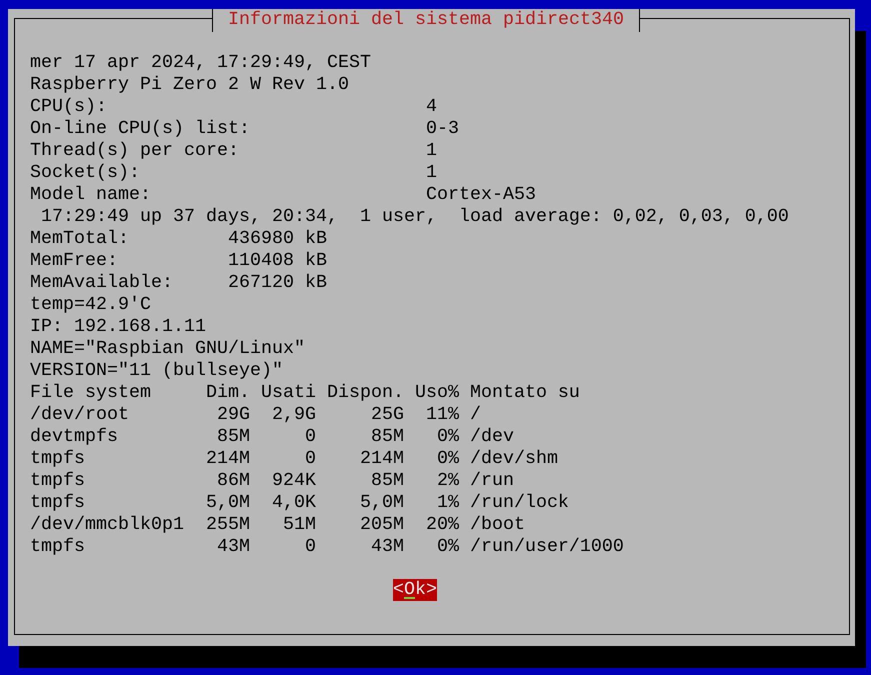 The height and width of the screenshot is (675, 871). Describe the element at coordinates (178, 239) in the screenshot. I see `info-line: MemTotal: 436980 kB` at that location.